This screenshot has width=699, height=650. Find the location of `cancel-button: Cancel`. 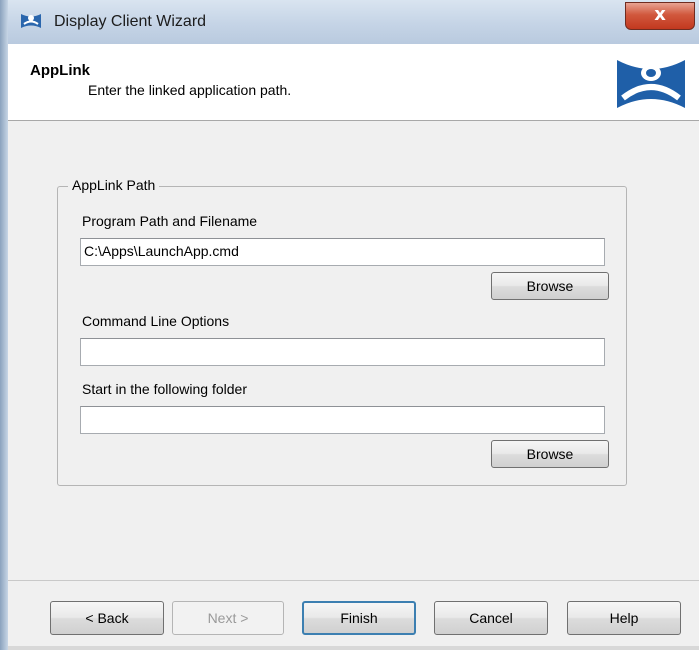

cancel-button: Cancel is located at coordinates (491, 618).